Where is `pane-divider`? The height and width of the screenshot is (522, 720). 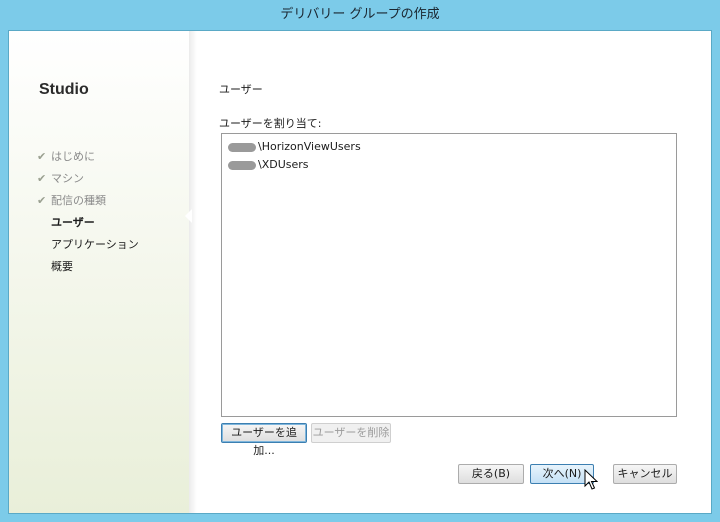 pane-divider is located at coordinates (193, 272).